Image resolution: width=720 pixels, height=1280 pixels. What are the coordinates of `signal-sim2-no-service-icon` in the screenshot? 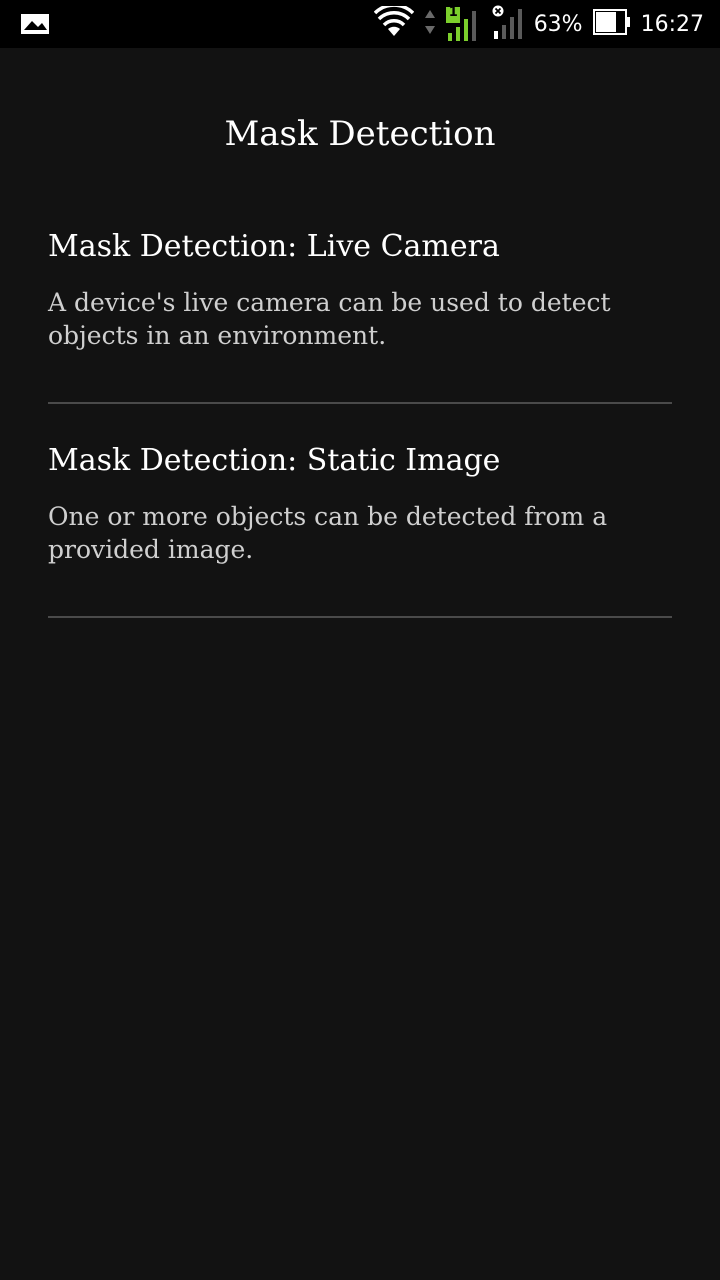 It's located at (508, 24).